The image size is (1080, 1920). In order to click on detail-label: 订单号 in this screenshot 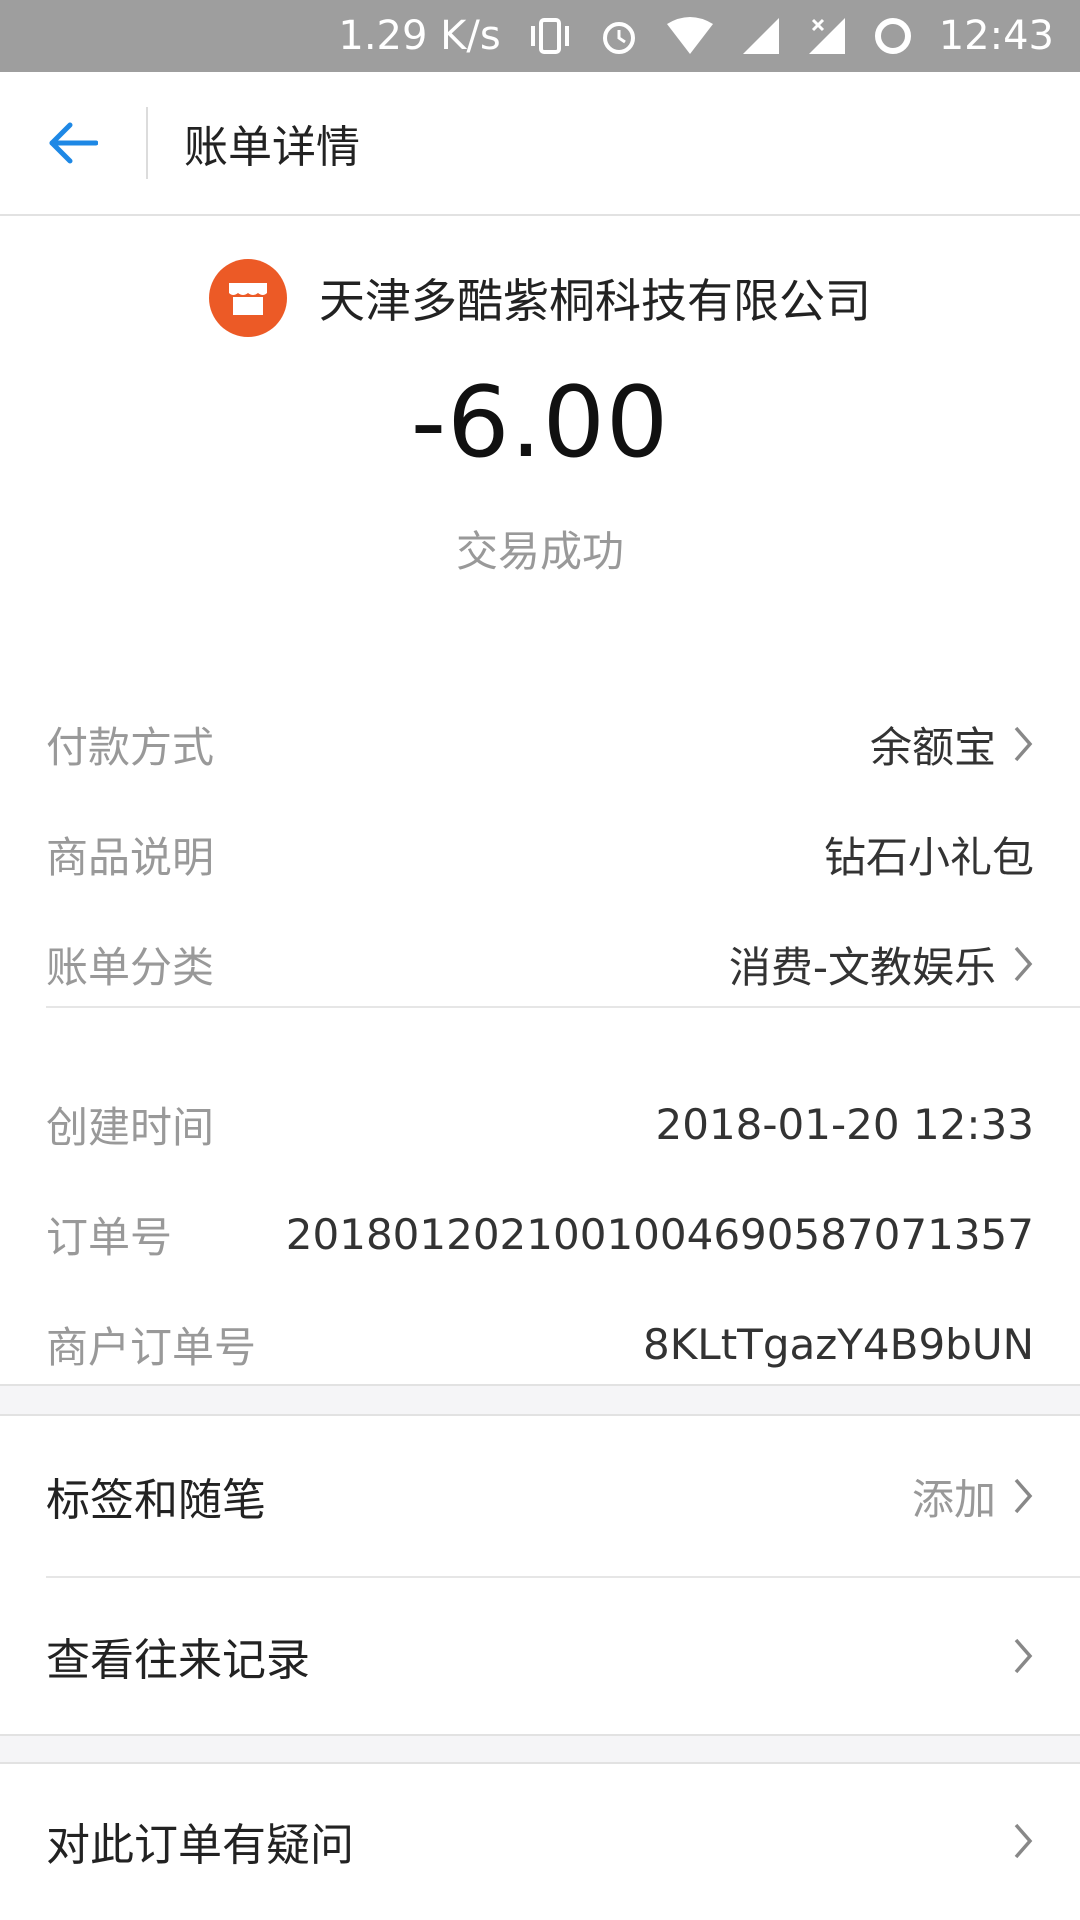, I will do `click(109, 1237)`.